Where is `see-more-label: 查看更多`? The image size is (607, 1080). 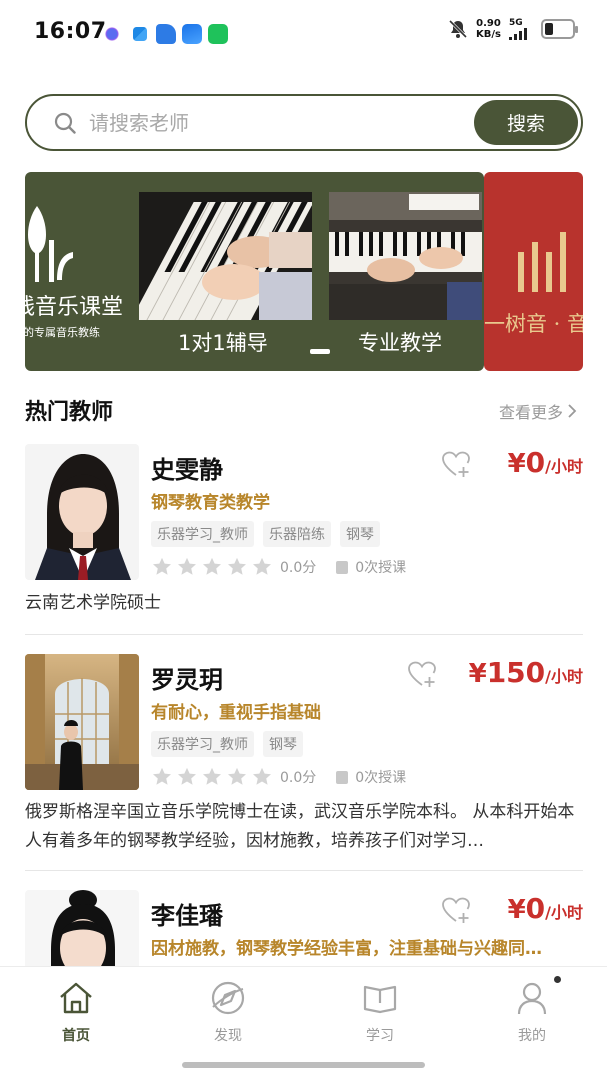
see-more-label: 查看更多 is located at coordinates (530, 412).